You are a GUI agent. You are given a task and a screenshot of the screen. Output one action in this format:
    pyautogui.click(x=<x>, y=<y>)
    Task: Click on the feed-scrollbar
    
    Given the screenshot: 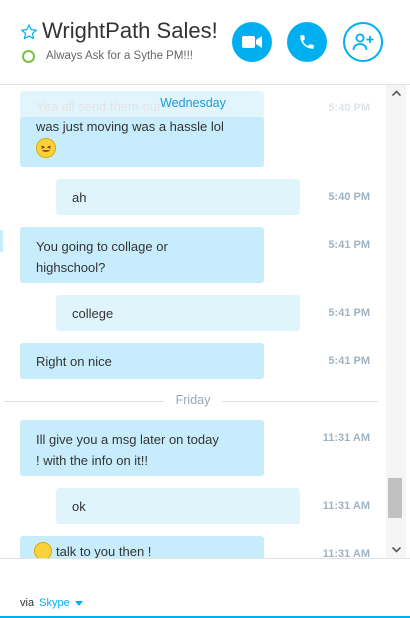 What is the action you would take?
    pyautogui.click(x=396, y=321)
    